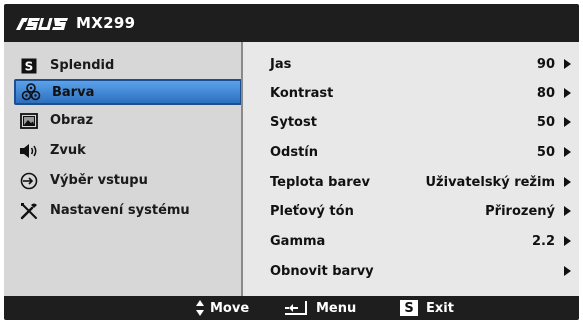 The image size is (583, 324). What do you see at coordinates (29, 181) in the screenshot?
I see `input-select-icon` at bounding box center [29, 181].